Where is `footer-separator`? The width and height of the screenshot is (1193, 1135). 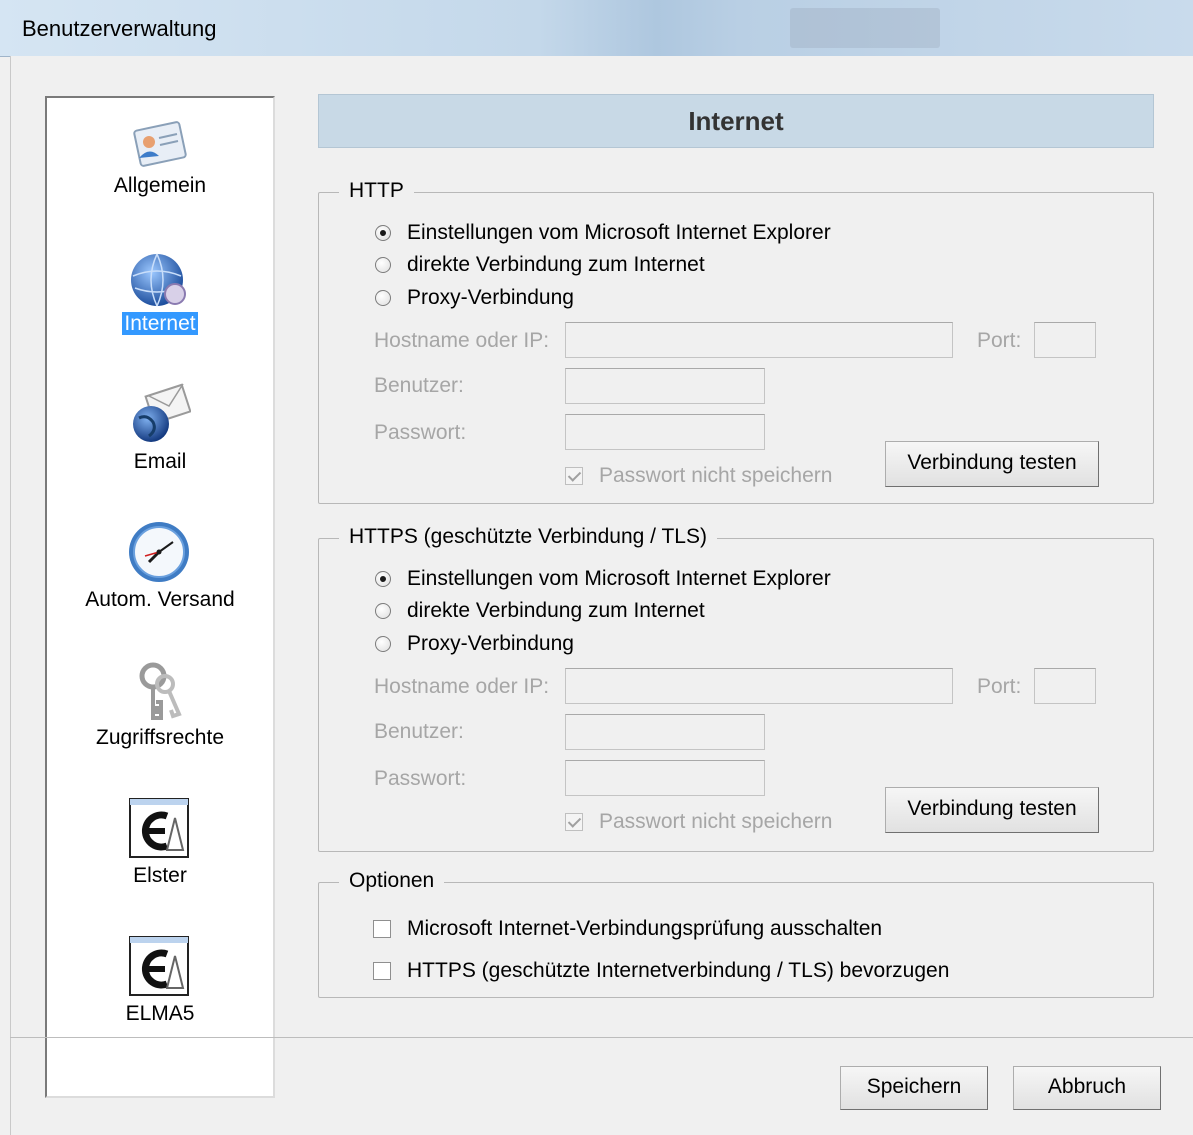
footer-separator is located at coordinates (601, 1037).